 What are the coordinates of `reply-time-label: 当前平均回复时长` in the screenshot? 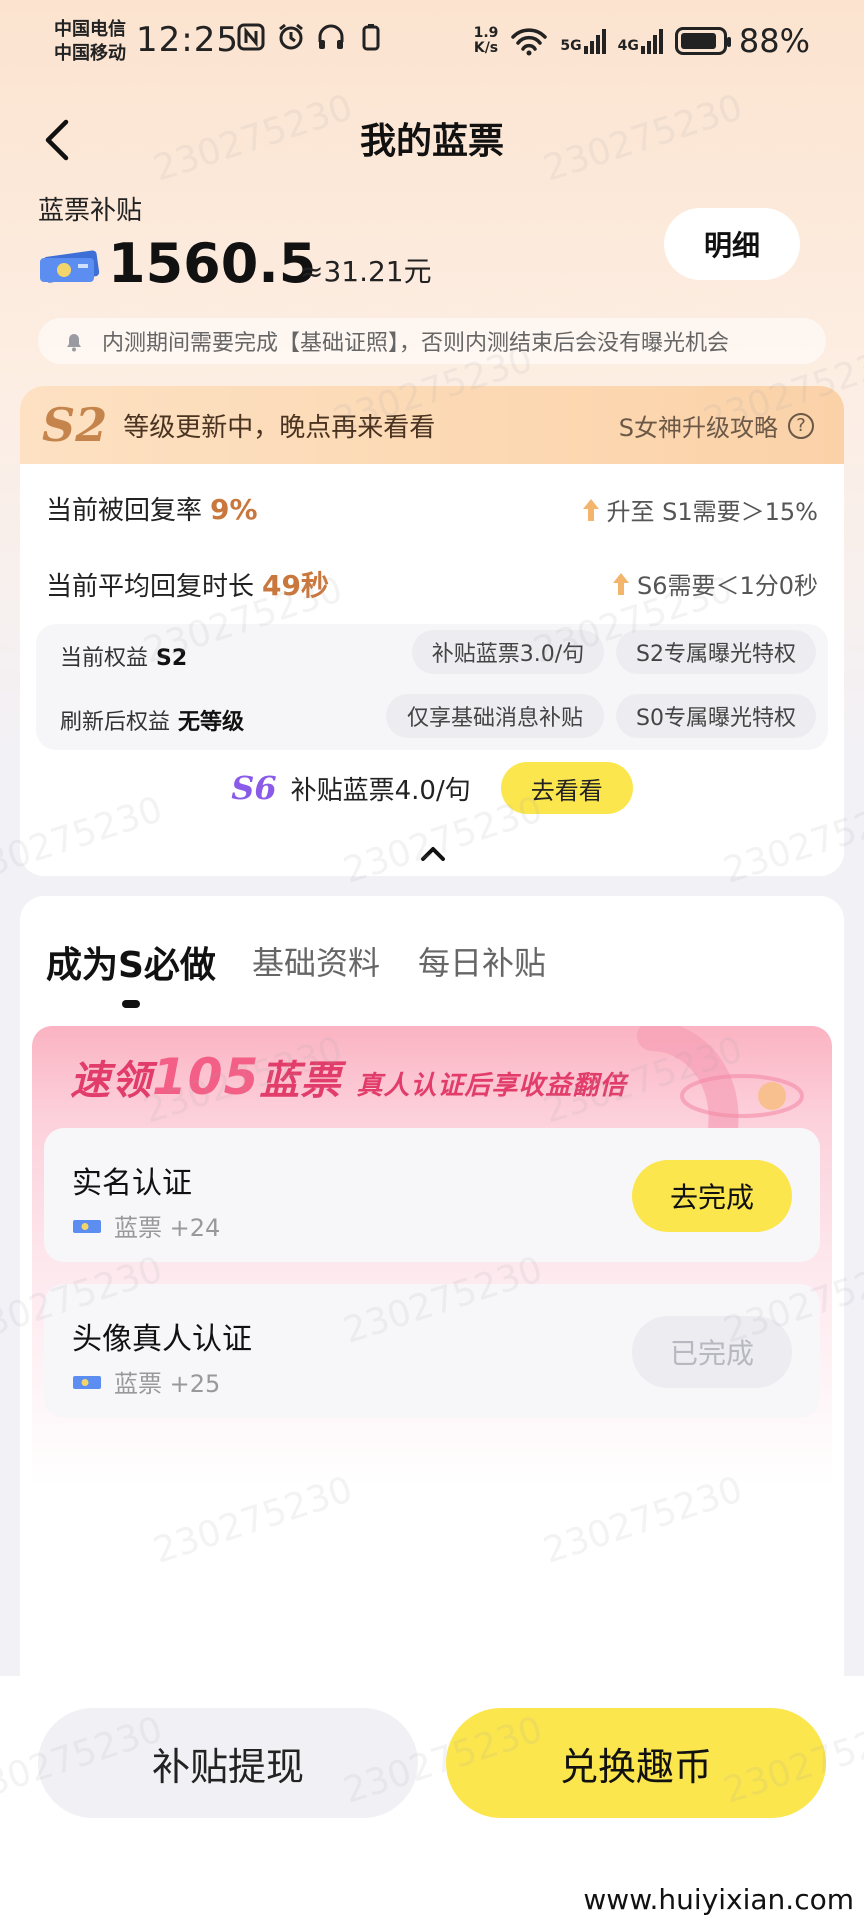 It's located at (150, 587).